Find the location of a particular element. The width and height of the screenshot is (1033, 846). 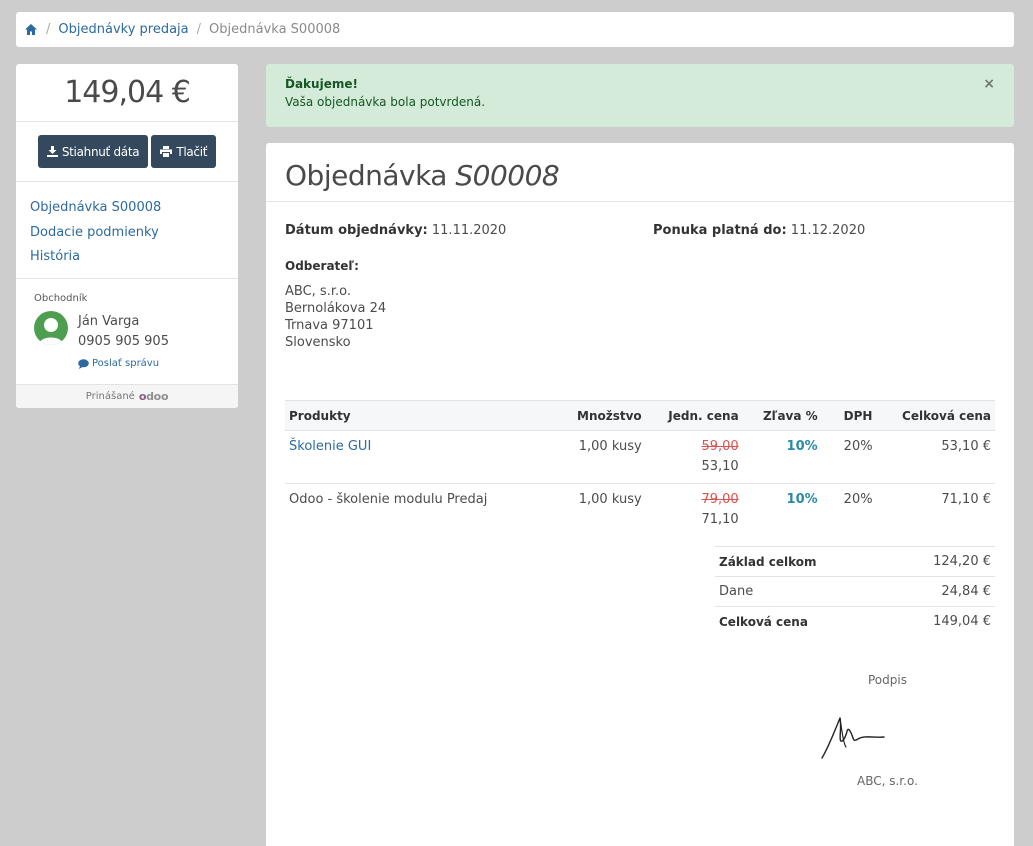

total-value: 149,04 € is located at coordinates (941, 621).